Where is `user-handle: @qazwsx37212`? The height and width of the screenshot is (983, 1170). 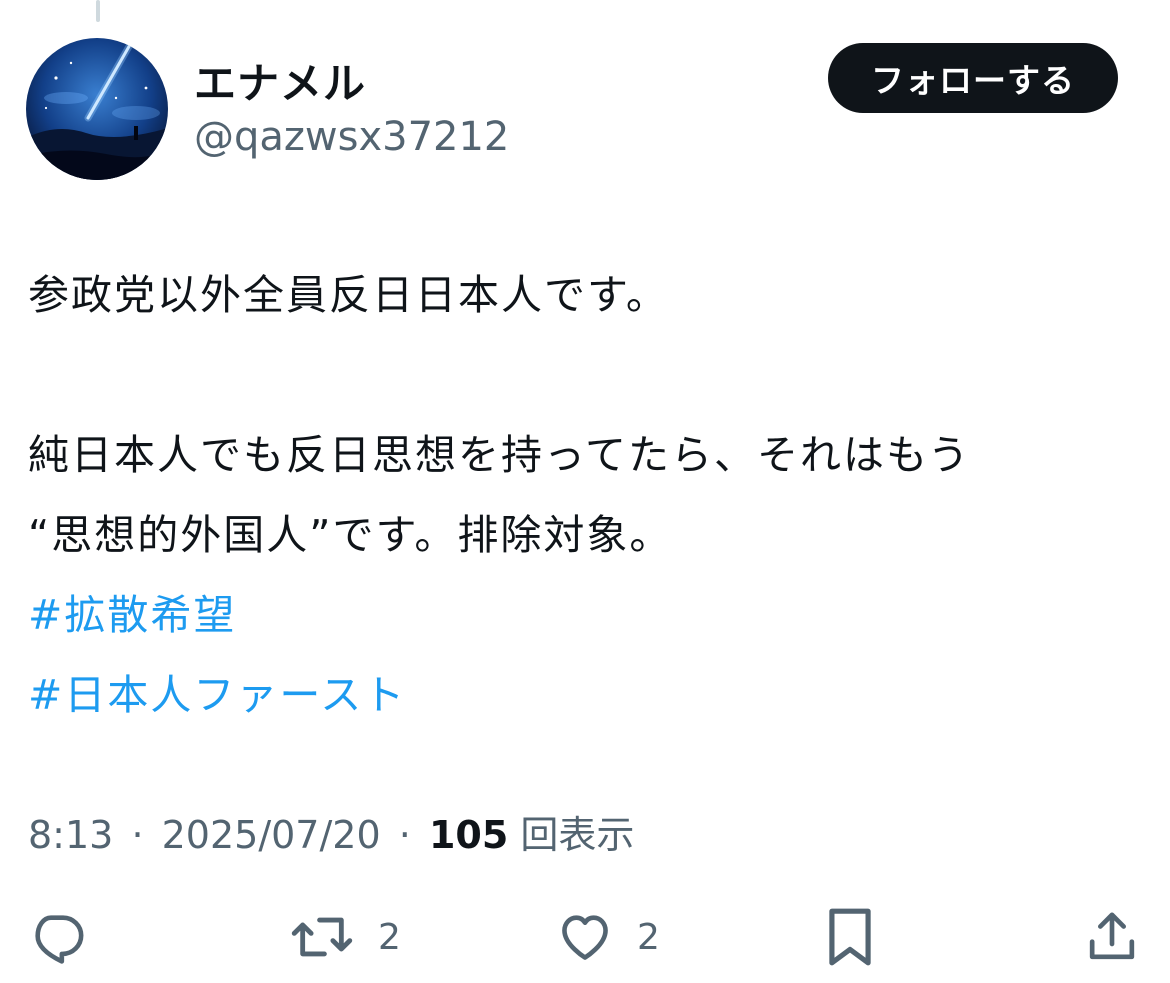 user-handle: @qazwsx37212 is located at coordinates (351, 137).